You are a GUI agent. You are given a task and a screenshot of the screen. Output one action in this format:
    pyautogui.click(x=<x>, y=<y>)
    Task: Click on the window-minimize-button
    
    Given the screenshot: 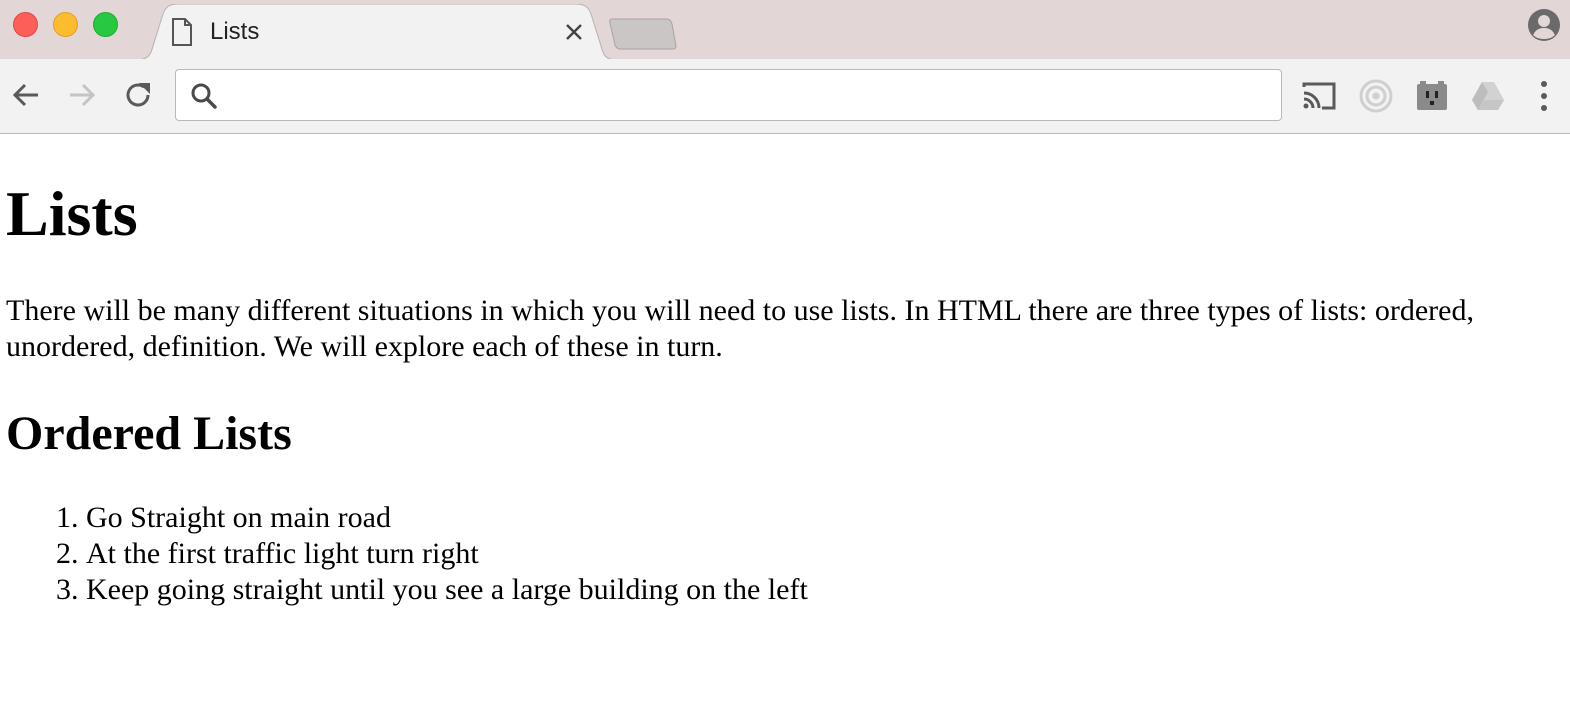 What is the action you would take?
    pyautogui.click(x=65, y=24)
    